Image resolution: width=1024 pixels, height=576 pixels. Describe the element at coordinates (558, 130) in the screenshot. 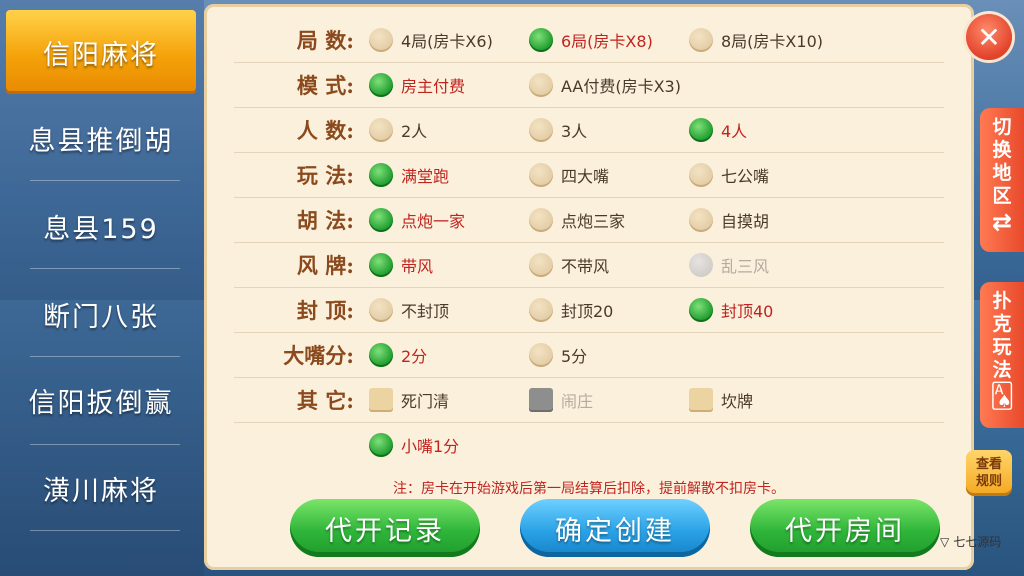

I see `option-3-players: 3人` at that location.